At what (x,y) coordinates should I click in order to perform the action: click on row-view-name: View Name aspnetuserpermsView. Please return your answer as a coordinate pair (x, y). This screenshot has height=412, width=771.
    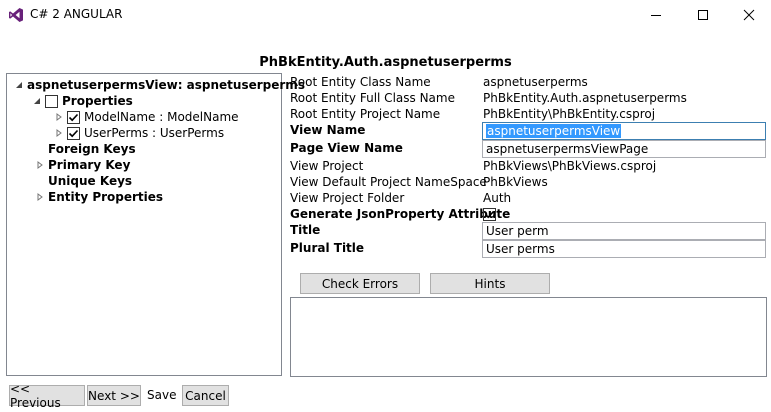
    Looking at the image, I should click on (529, 131).